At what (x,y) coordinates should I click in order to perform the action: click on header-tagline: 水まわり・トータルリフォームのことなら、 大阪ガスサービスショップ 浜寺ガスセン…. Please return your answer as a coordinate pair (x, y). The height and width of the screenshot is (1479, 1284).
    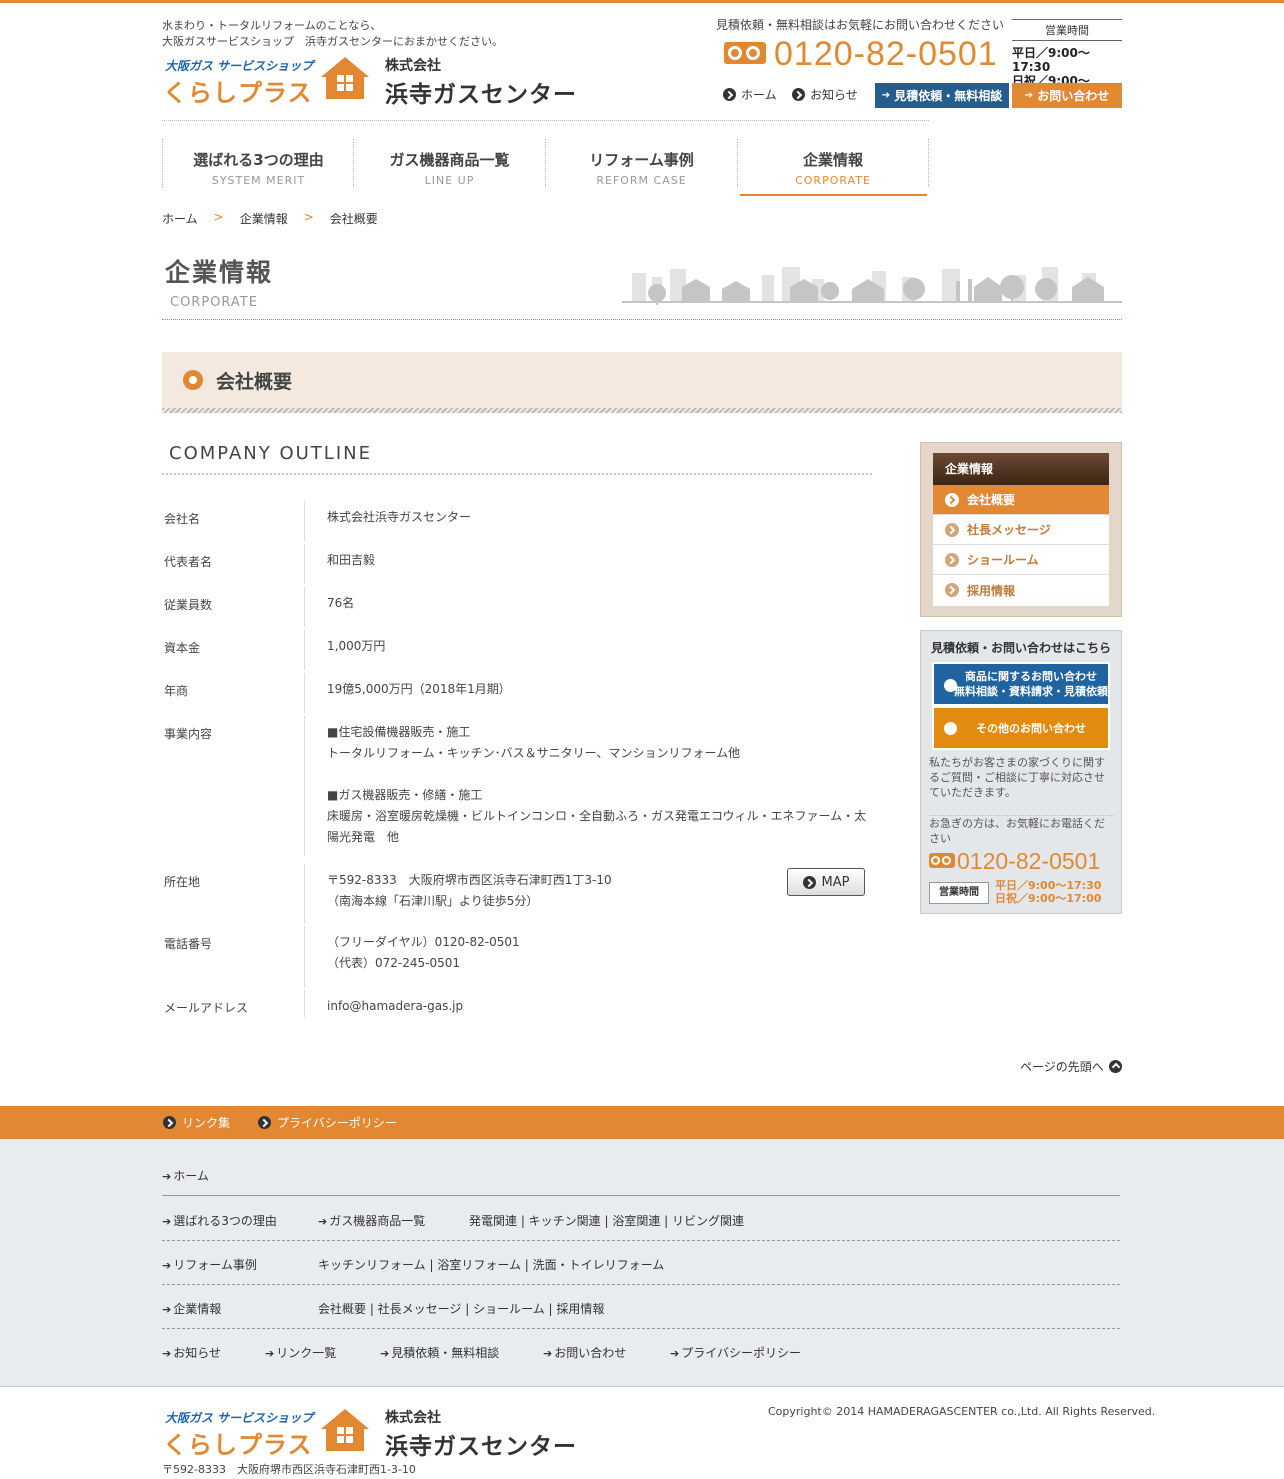
    Looking at the image, I should click on (332, 34).